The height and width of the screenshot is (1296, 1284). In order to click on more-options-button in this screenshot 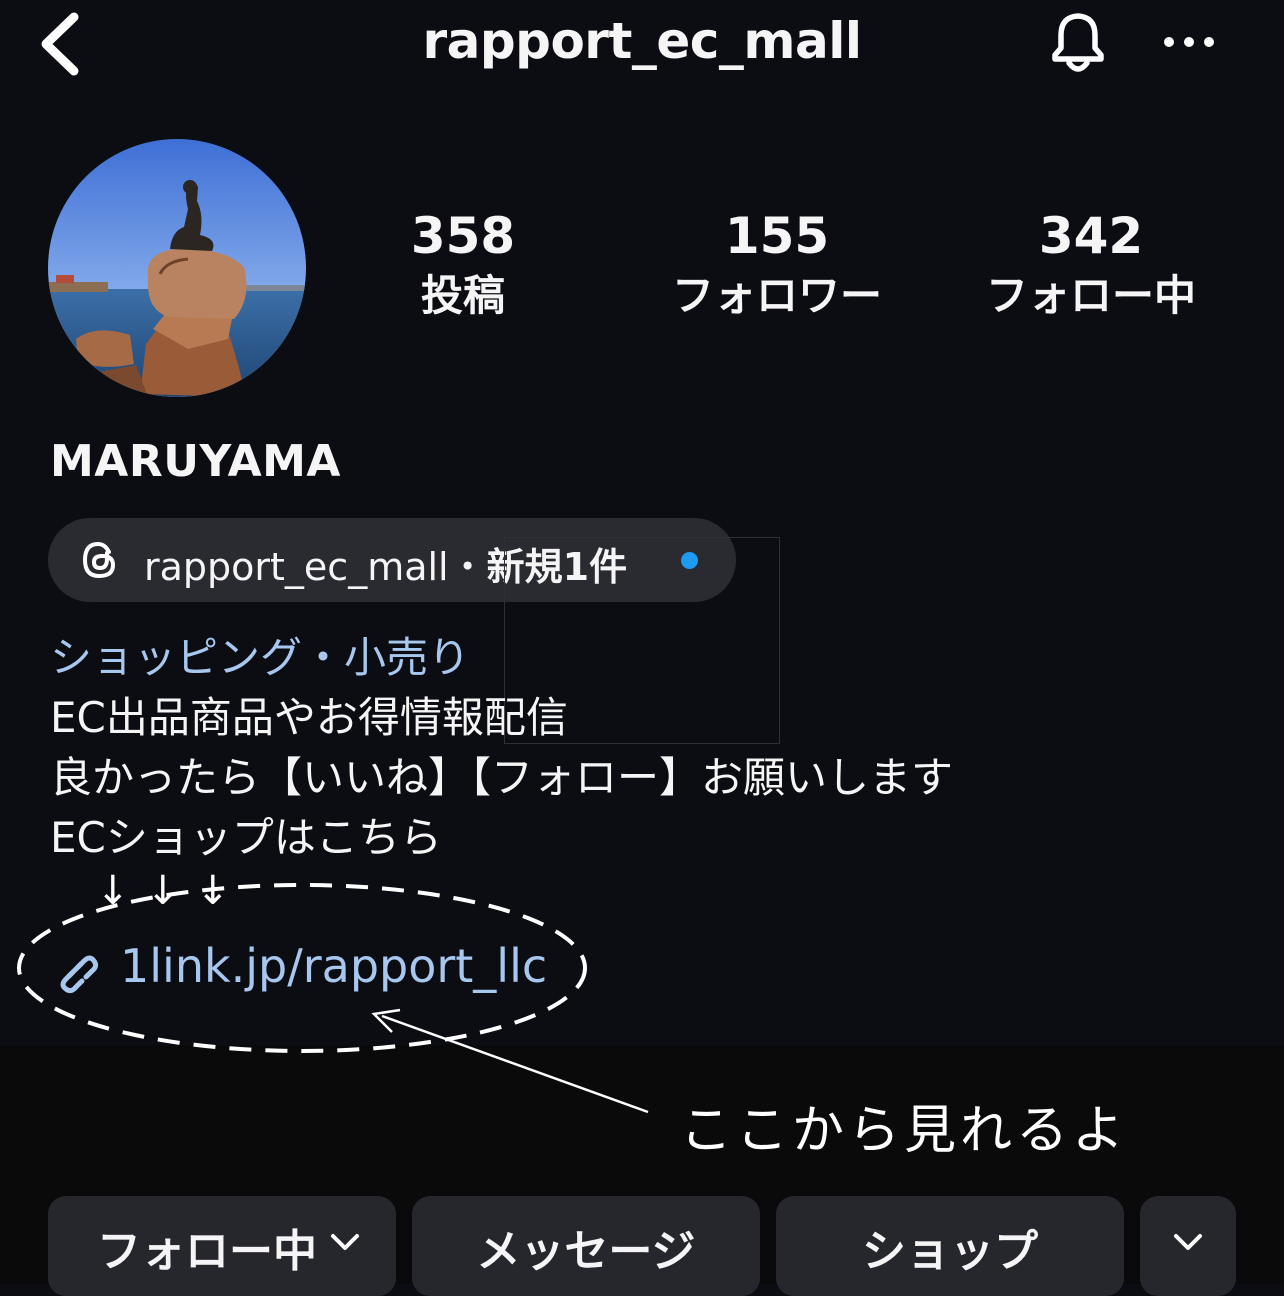, I will do `click(1189, 42)`.